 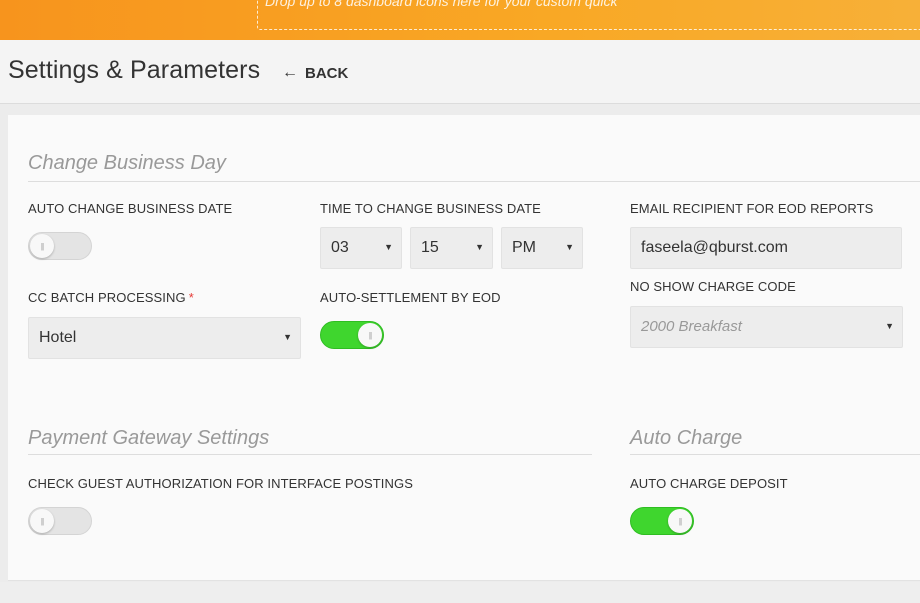 I want to click on arrow-left-icon: ←, so click(x=290, y=72).